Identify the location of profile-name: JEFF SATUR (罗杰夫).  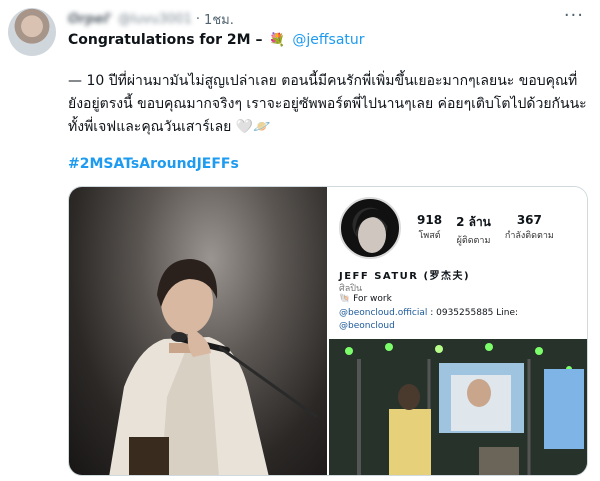
(405, 276).